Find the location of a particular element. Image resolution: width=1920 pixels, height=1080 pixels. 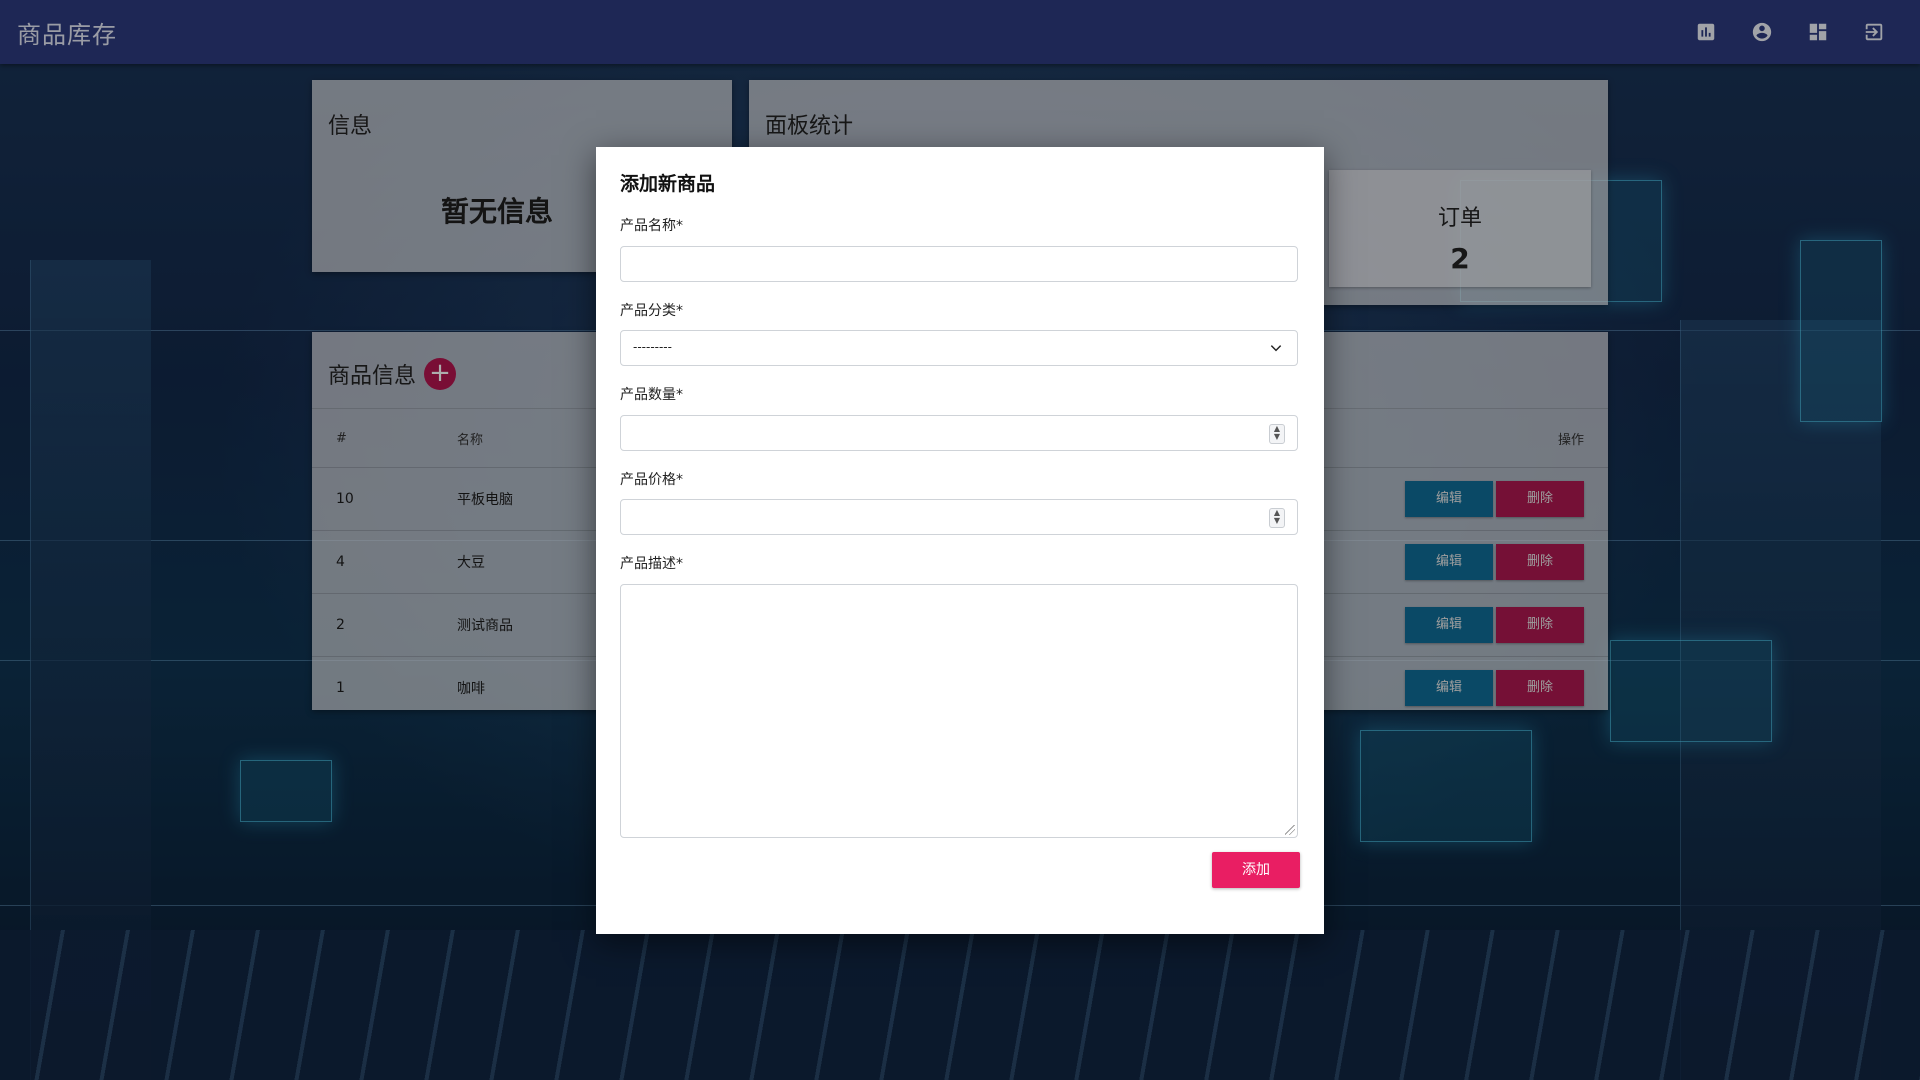

chevron-down-icon is located at coordinates (1276, 348).